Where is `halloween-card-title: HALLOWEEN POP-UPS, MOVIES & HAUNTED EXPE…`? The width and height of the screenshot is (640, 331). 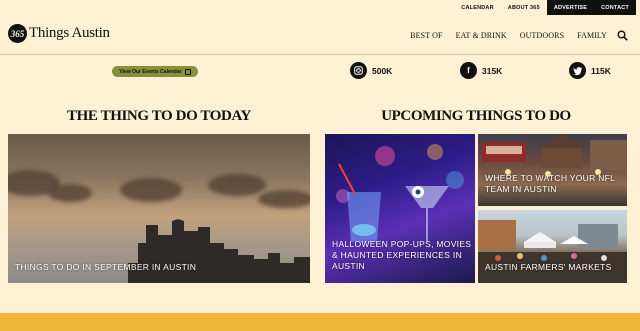 halloween-card-title: HALLOWEEN POP-UPS, MOVIES & HAUNTED EXPE… is located at coordinates (402, 255).